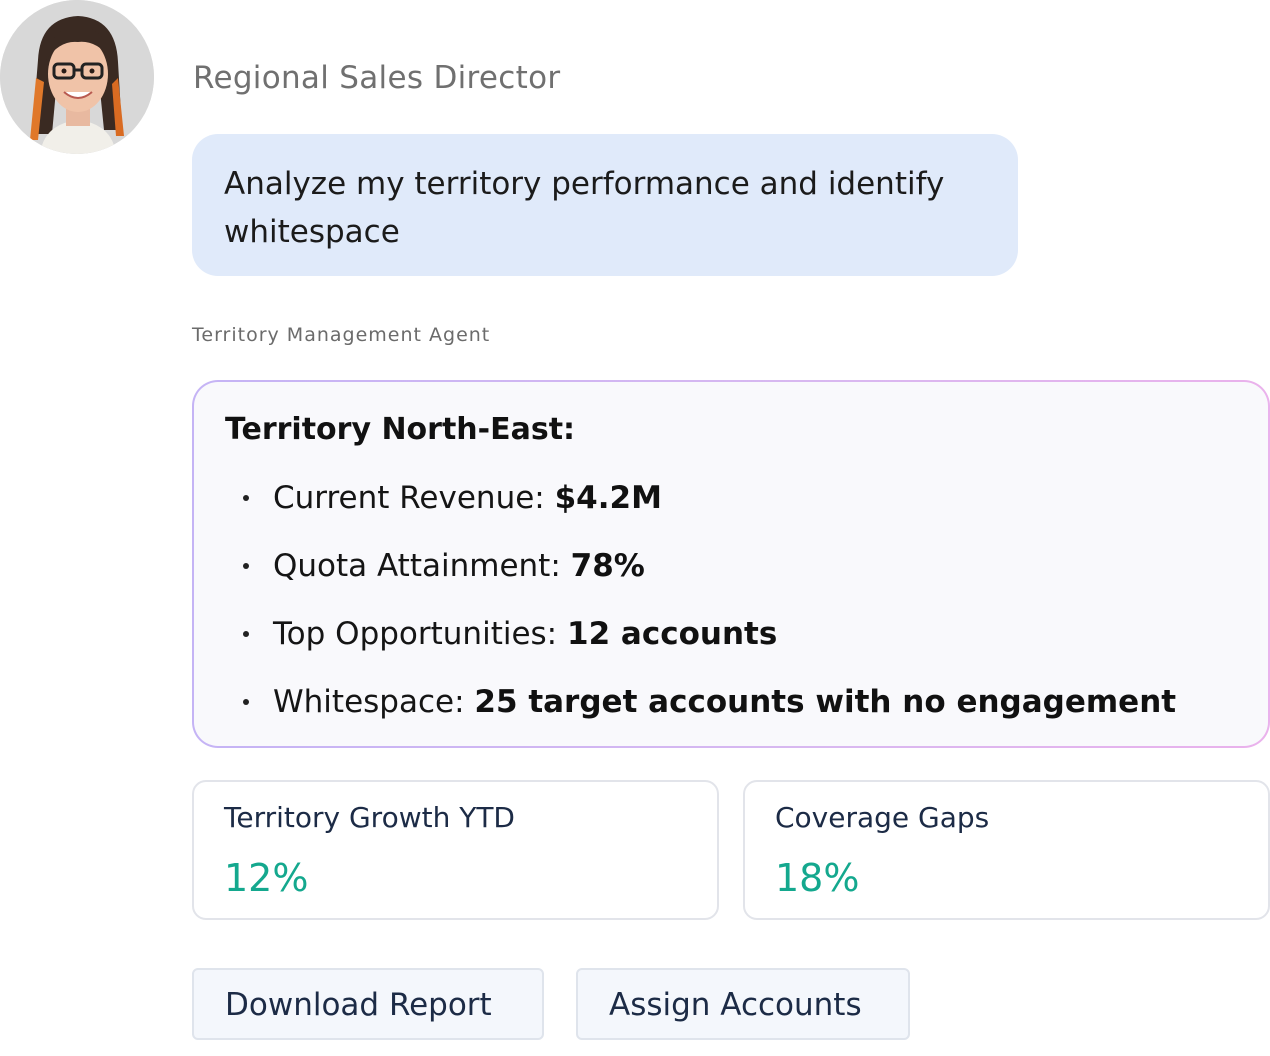 The width and height of the screenshot is (1270, 1056). What do you see at coordinates (368, 1004) in the screenshot?
I see `download-report-button: Download Report` at bounding box center [368, 1004].